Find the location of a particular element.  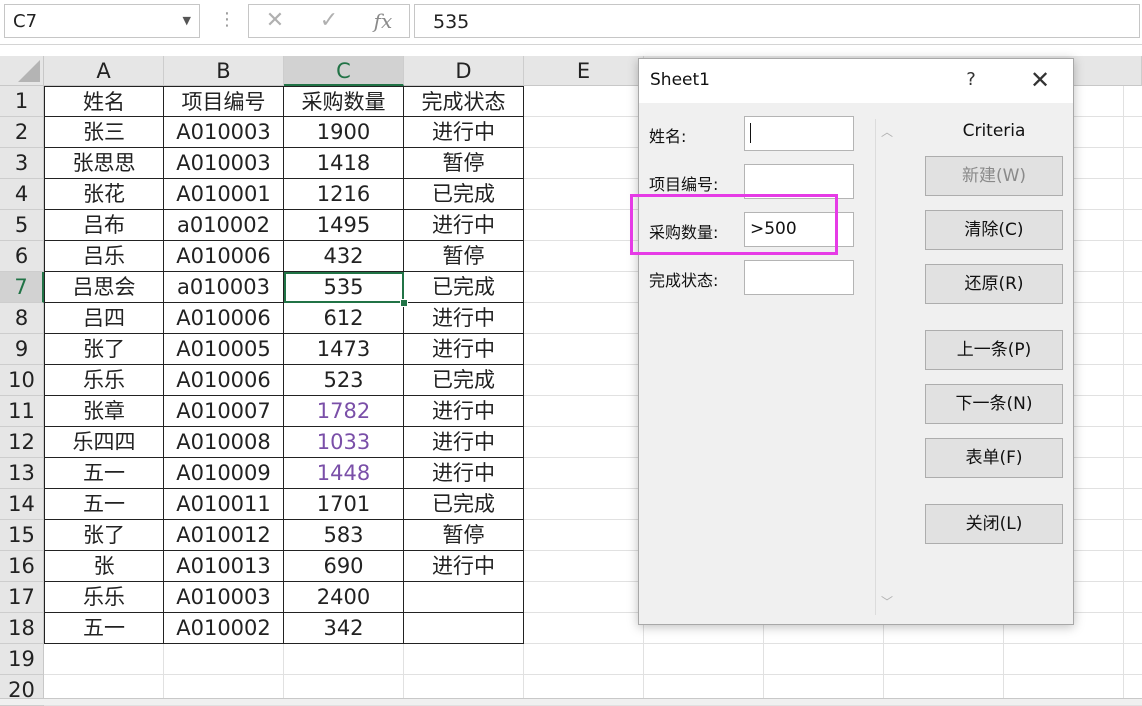

row-header: 18 is located at coordinates (22, 628).